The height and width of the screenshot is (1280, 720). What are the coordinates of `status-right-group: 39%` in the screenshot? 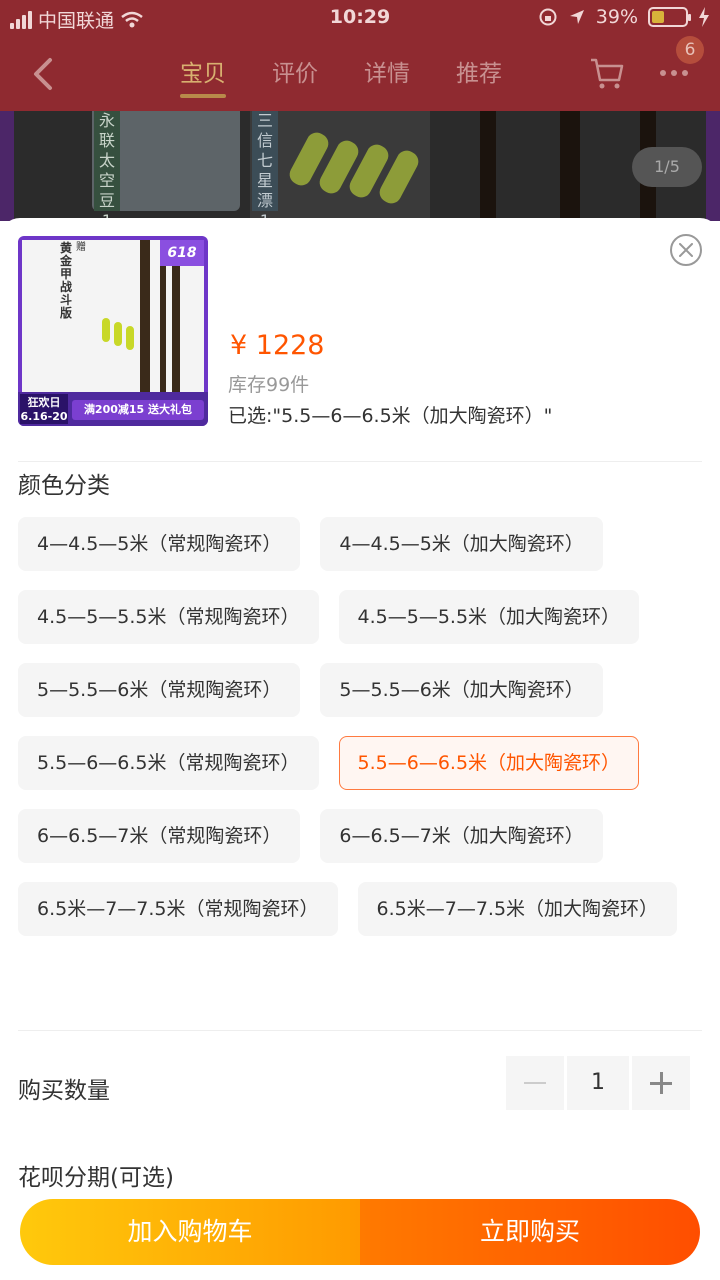 It's located at (624, 17).